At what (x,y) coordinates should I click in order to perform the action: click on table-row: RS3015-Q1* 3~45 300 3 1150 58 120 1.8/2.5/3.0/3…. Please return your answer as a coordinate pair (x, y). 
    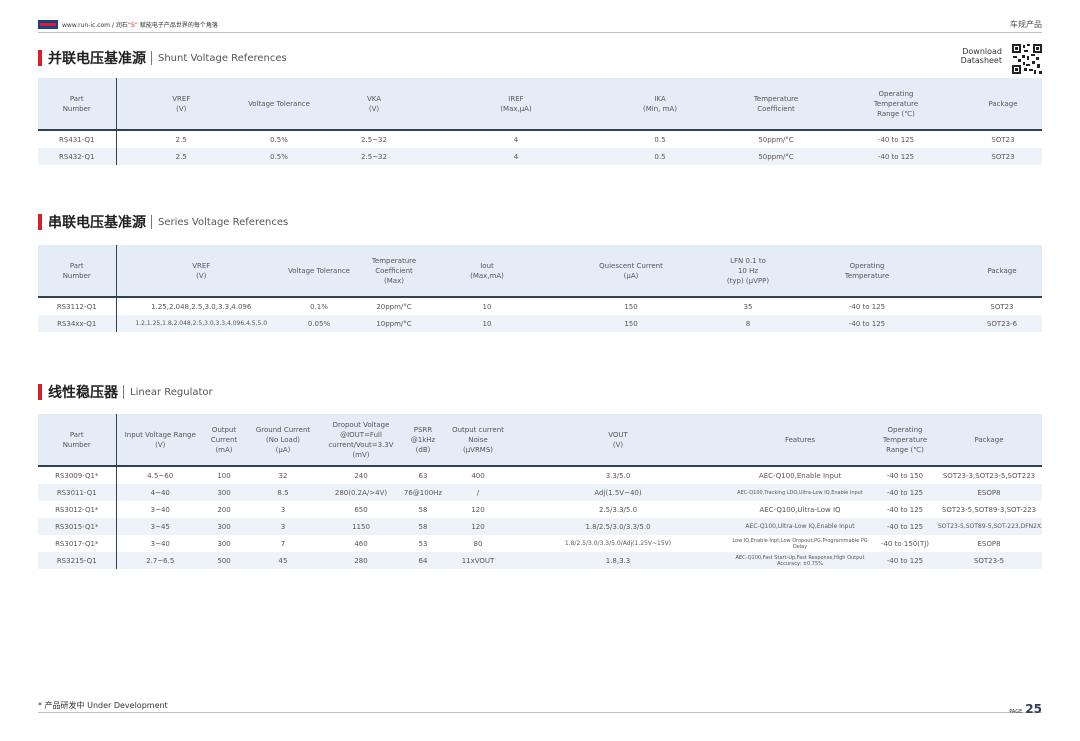
    Looking at the image, I should click on (540, 526).